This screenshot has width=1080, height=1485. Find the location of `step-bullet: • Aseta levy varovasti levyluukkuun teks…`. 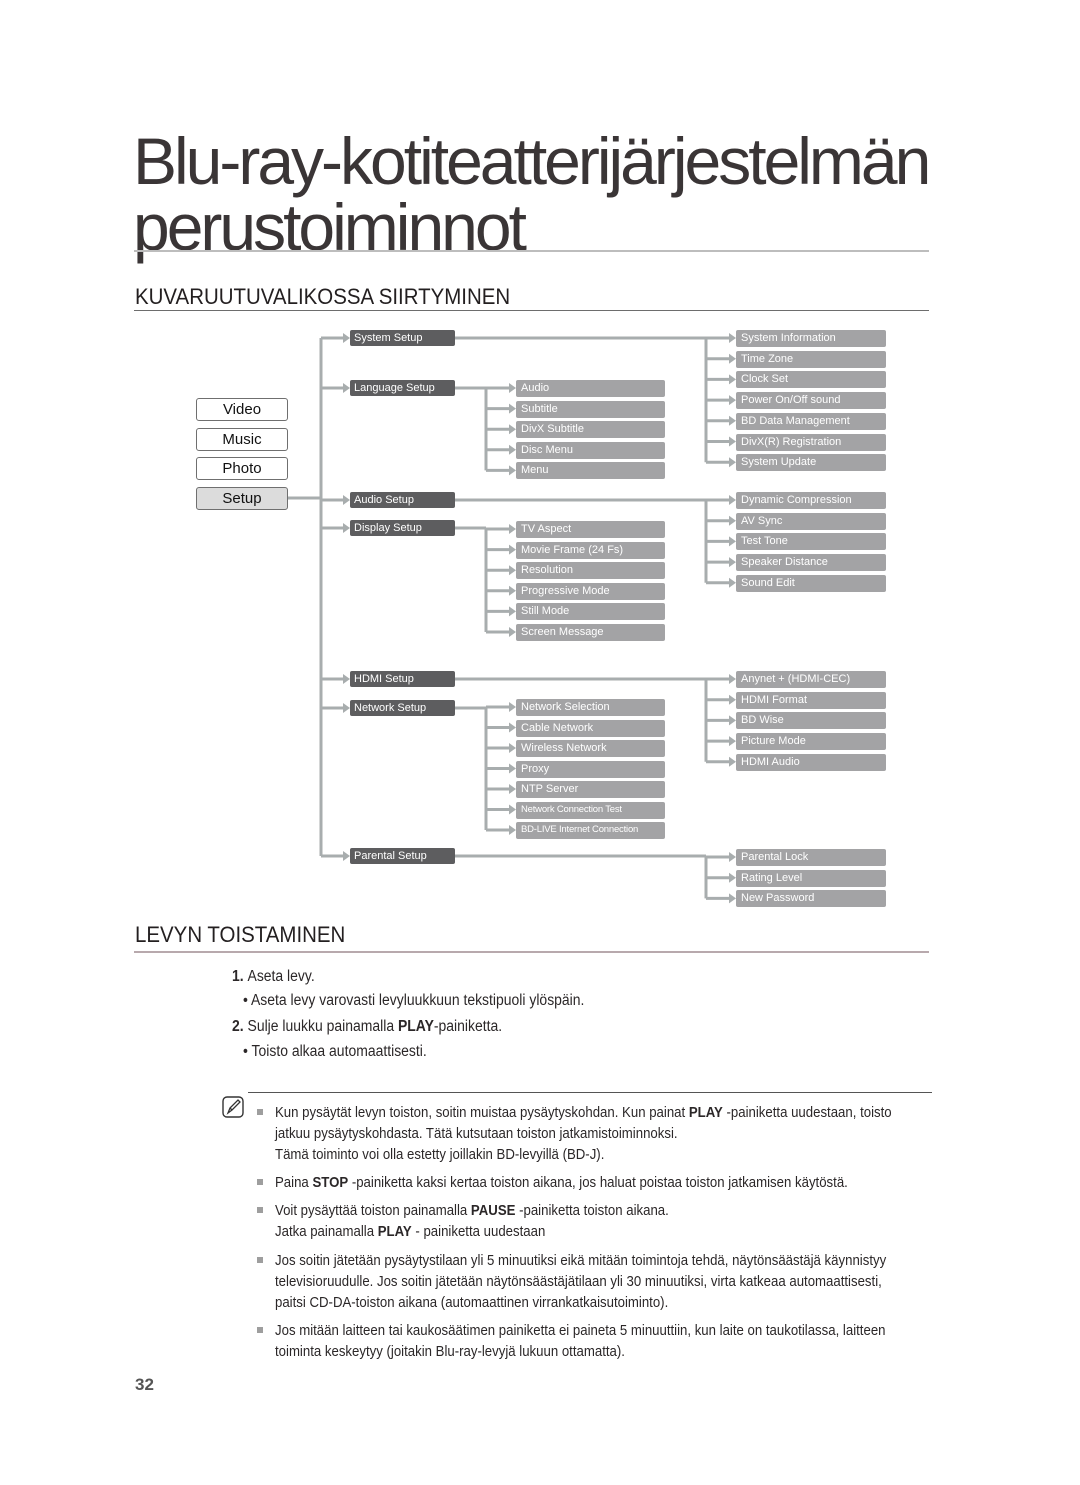

step-bullet: • Aseta levy varovasti levyluukkuun teks… is located at coordinates (413, 1001).